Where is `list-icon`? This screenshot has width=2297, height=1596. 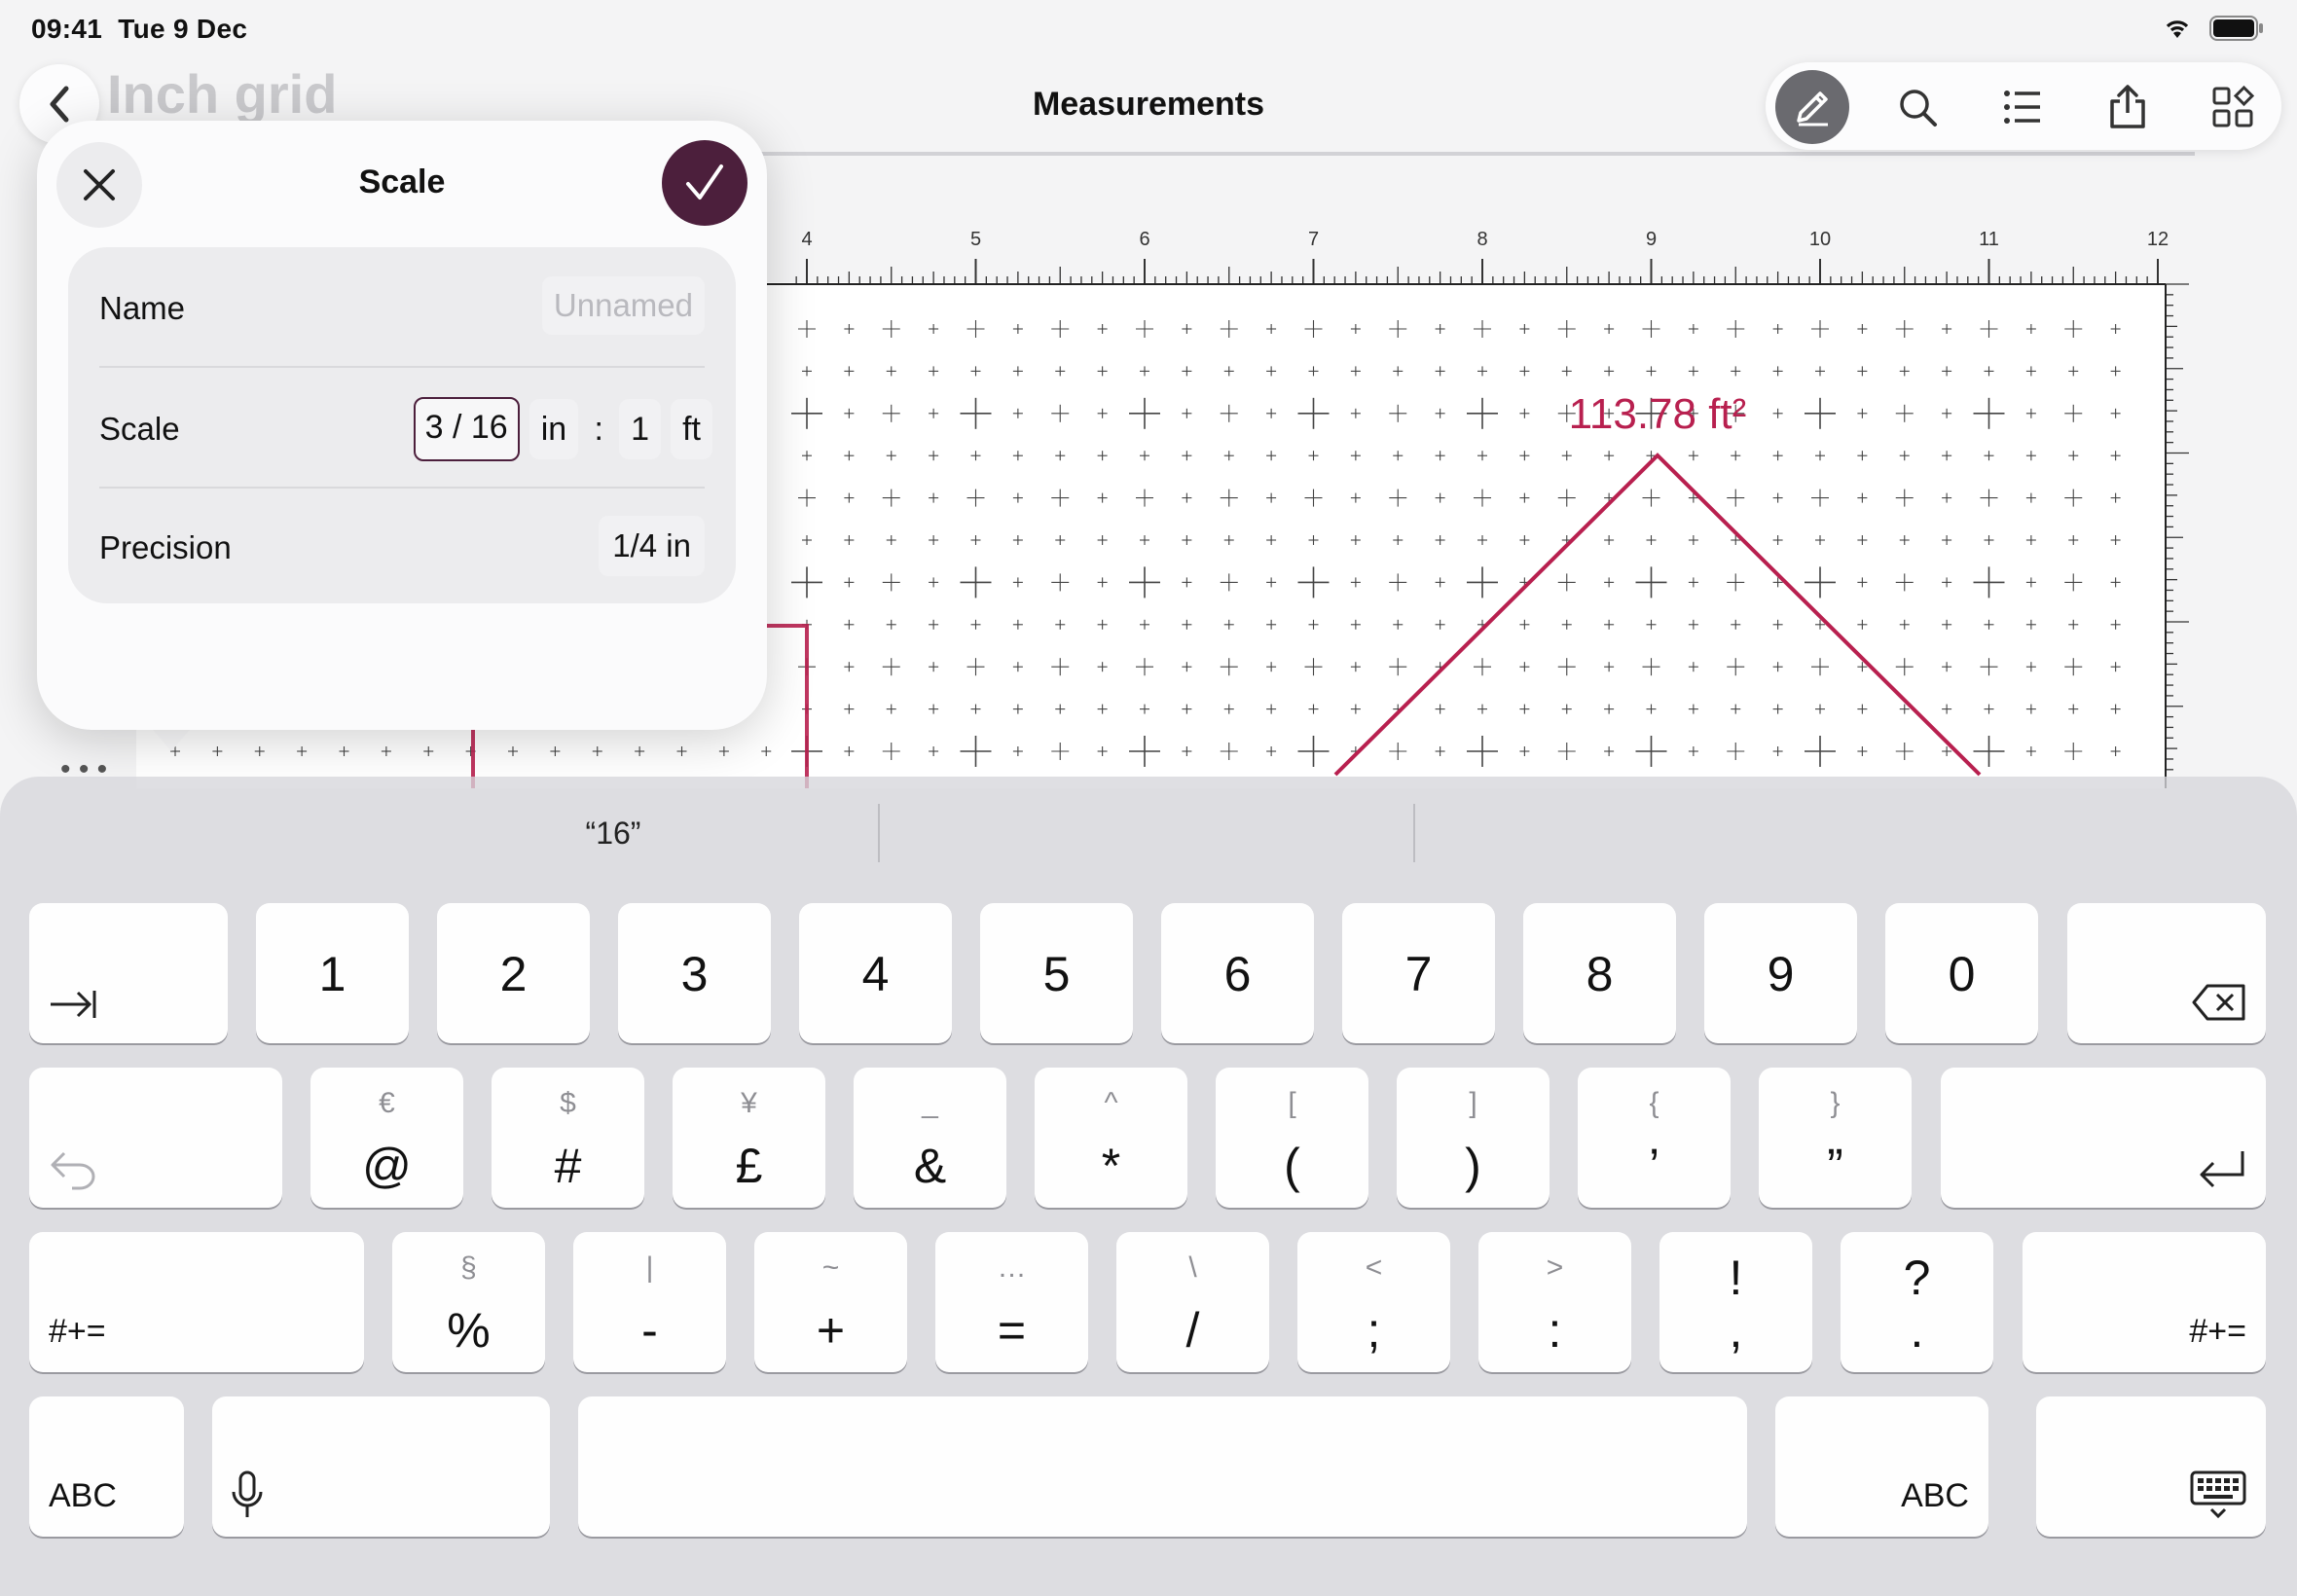
list-icon is located at coordinates (2022, 107).